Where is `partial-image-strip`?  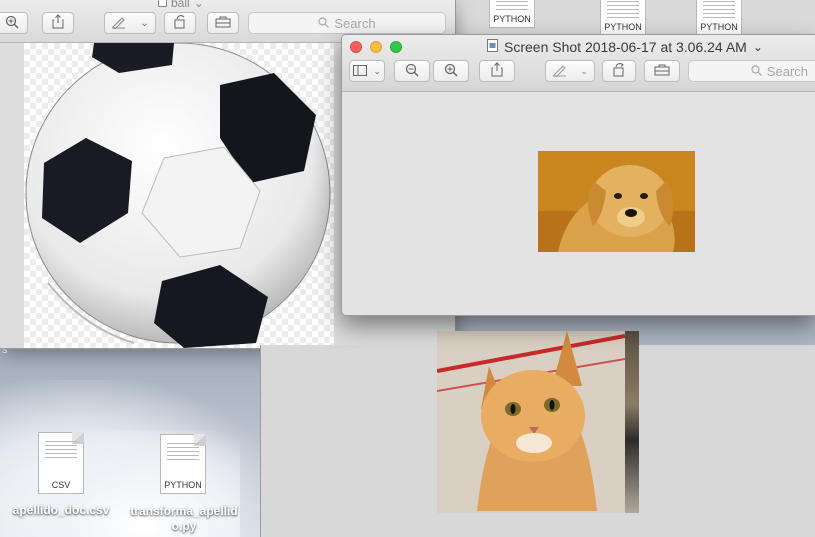
partial-image-strip is located at coordinates (632, 422).